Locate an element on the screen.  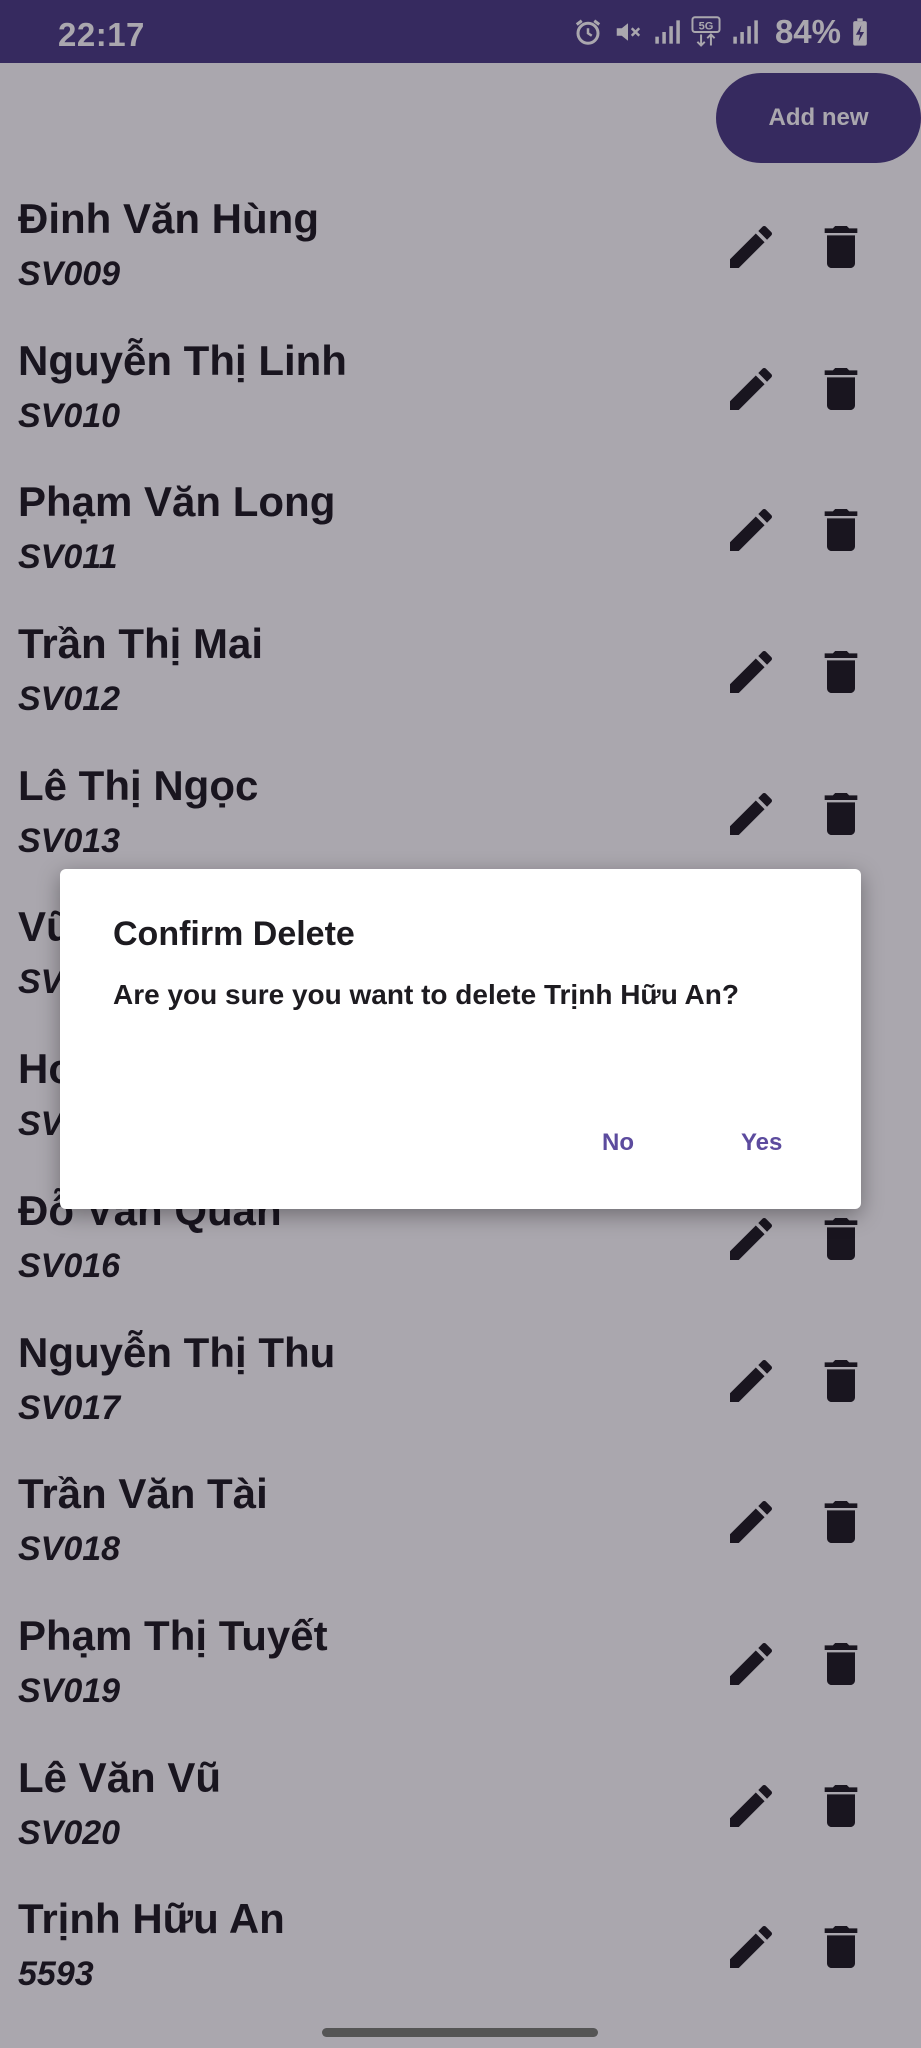
navigation-bar is located at coordinates (460, 2028).